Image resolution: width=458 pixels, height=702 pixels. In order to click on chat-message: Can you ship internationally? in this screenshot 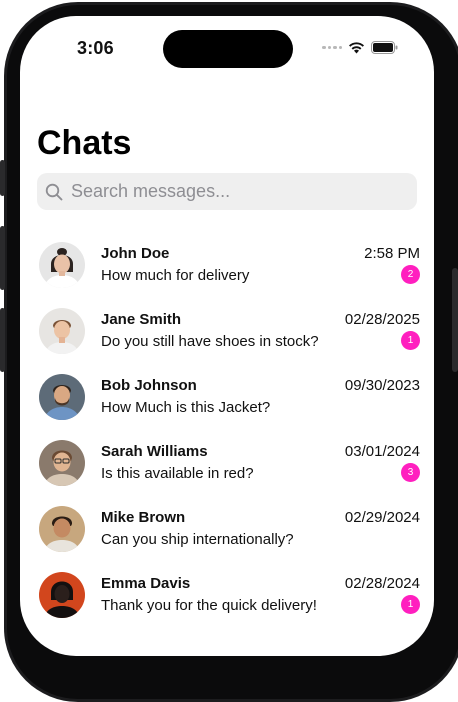, I will do `click(197, 539)`.